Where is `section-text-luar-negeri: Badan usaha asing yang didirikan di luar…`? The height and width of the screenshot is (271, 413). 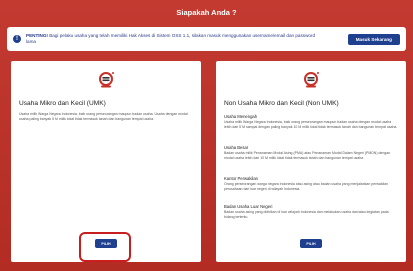 section-text-luar-negeri: Badan usaha asing yang didirikan di luar… is located at coordinates (306, 214).